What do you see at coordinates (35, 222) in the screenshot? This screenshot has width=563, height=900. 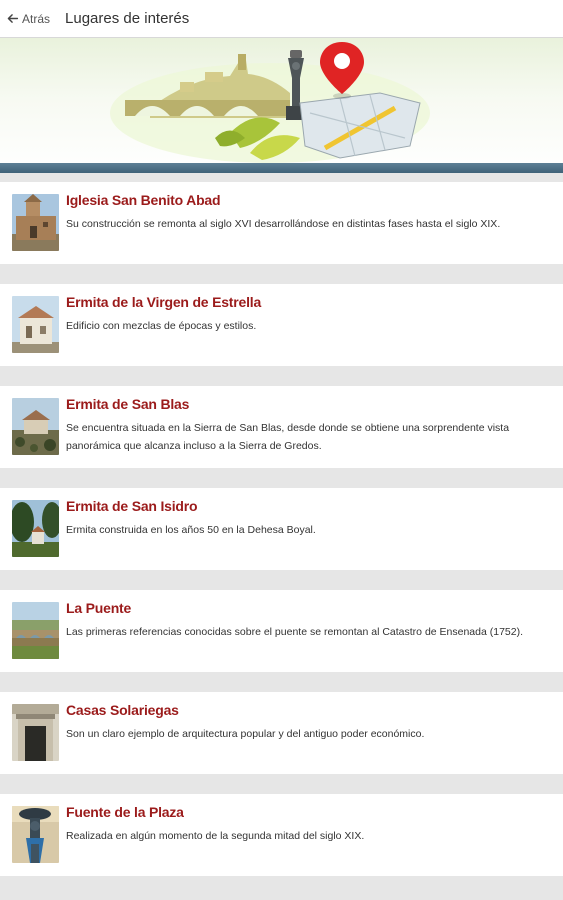 I see `church-photo` at bounding box center [35, 222].